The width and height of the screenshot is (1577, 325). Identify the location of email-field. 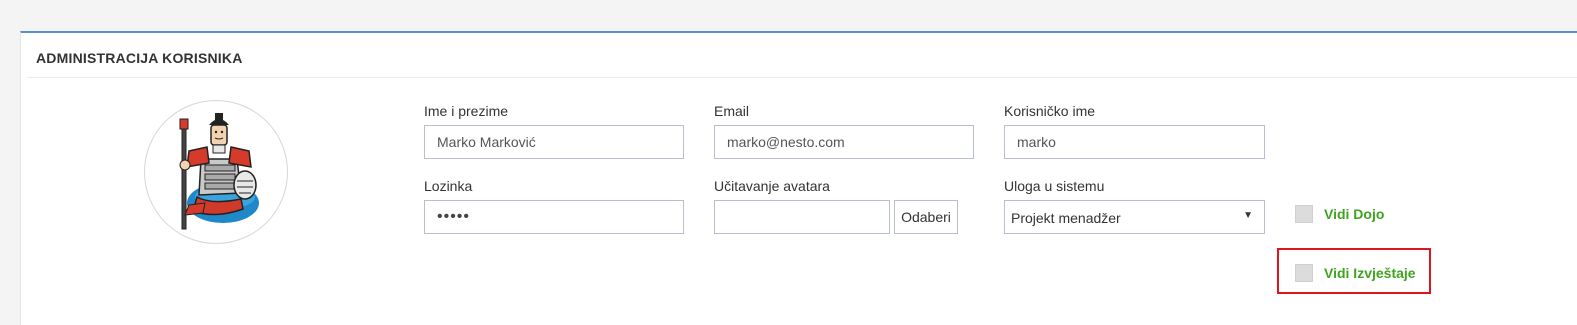
(844, 142).